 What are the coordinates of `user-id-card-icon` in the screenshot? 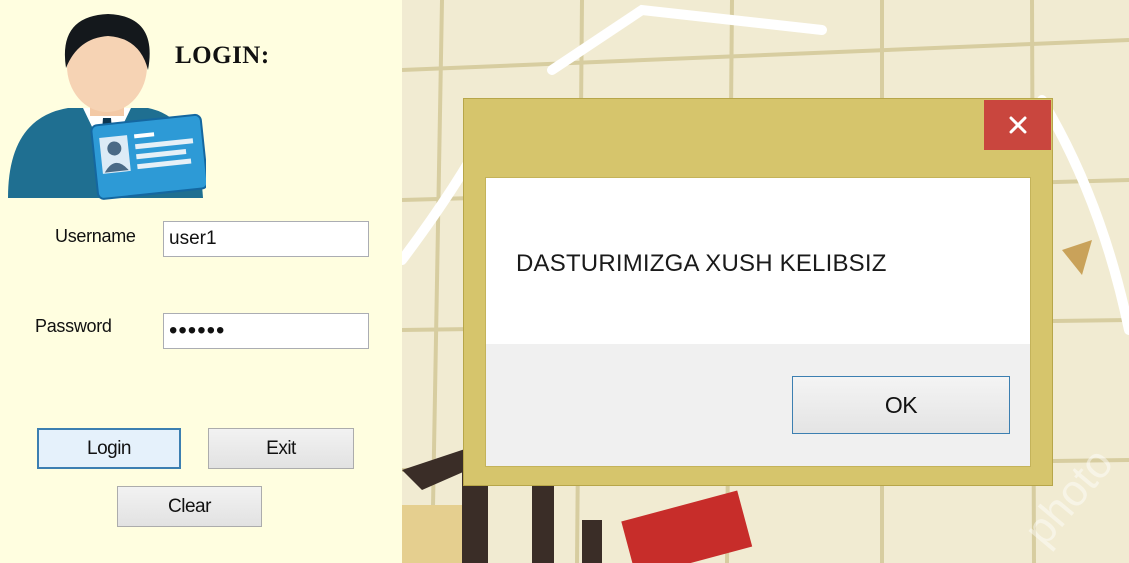 It's located at (108, 104).